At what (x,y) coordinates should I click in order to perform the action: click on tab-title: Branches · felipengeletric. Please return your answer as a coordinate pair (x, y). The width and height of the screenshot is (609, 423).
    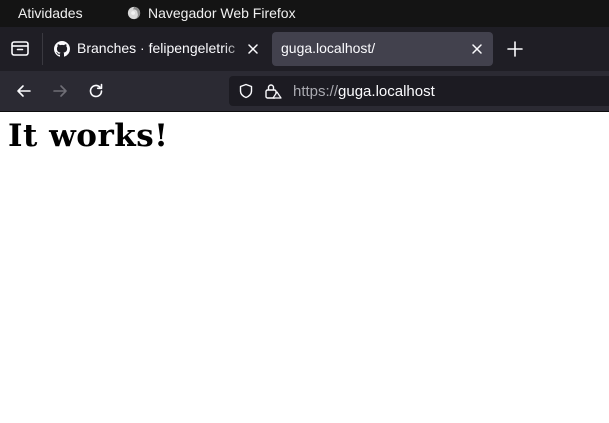
    Looking at the image, I should click on (156, 48).